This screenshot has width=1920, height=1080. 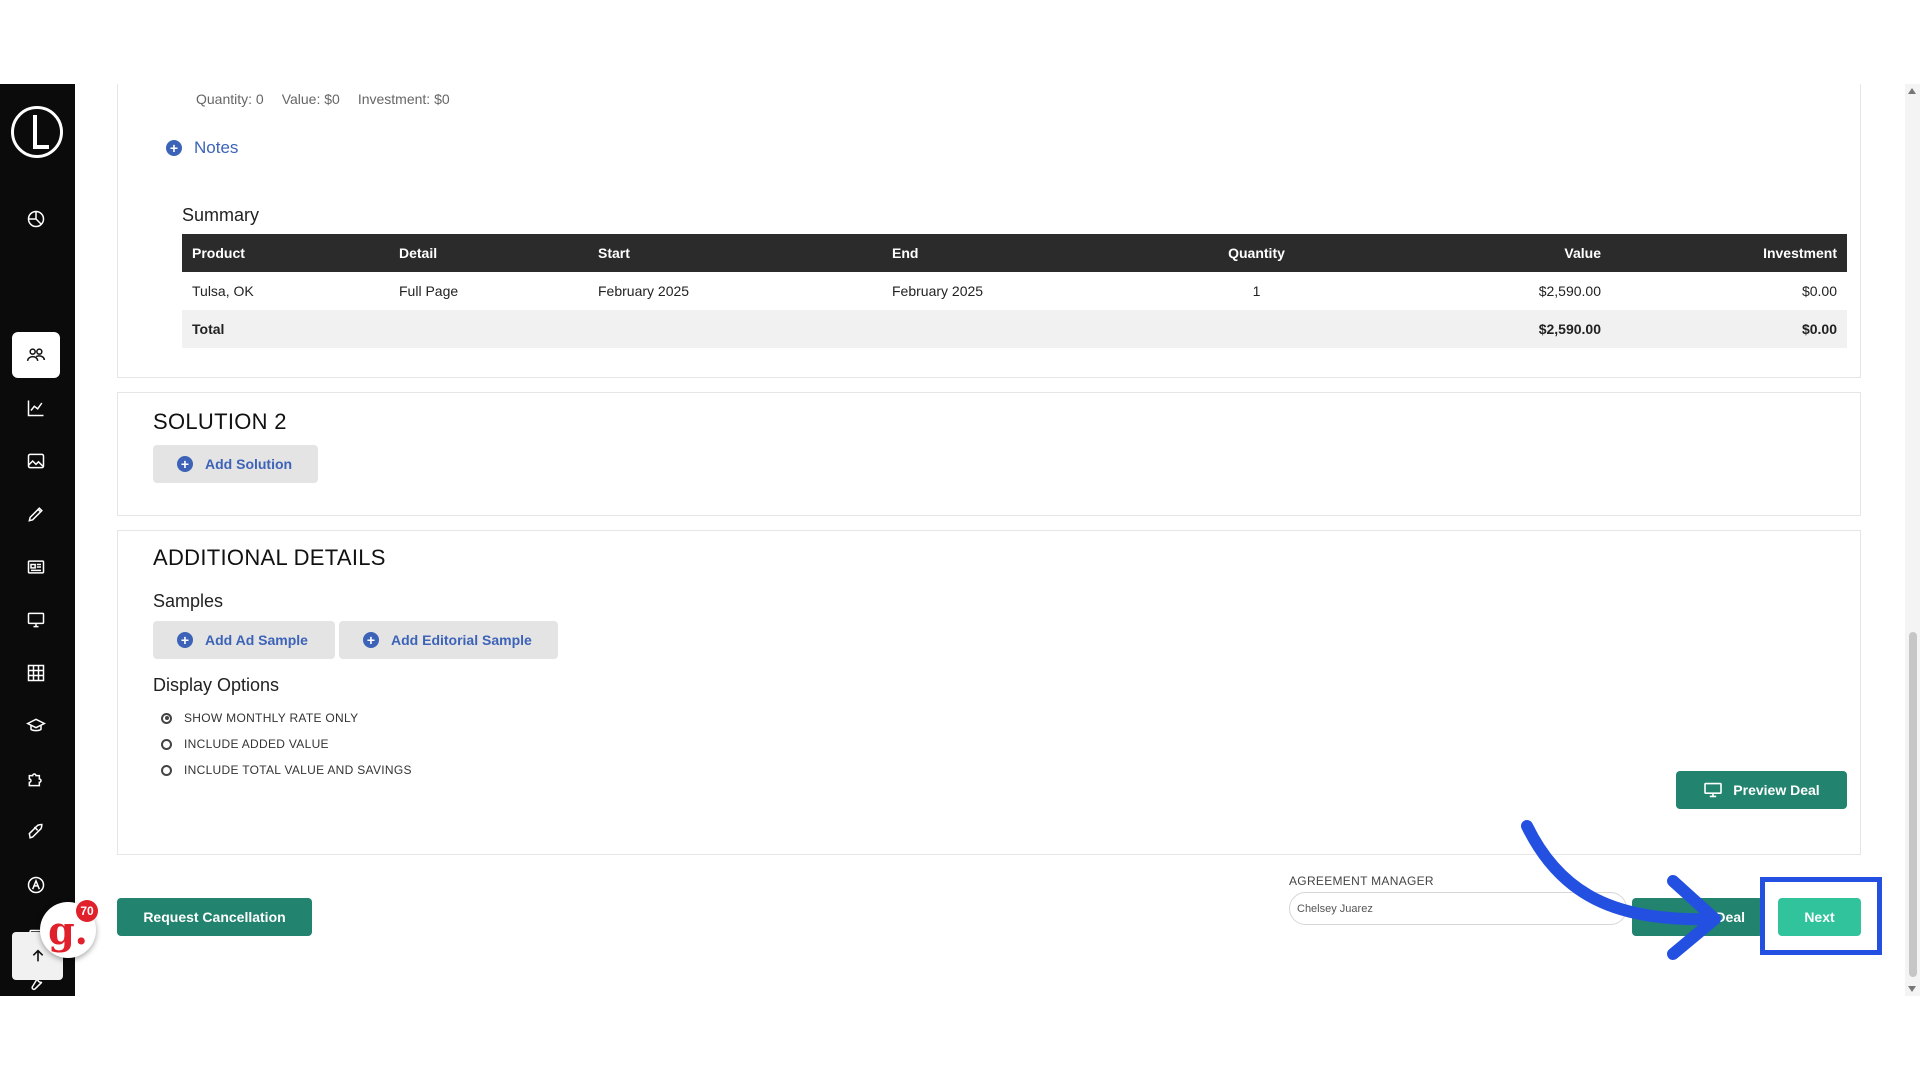 I want to click on notes-toggle: + Notes, so click(x=202, y=148).